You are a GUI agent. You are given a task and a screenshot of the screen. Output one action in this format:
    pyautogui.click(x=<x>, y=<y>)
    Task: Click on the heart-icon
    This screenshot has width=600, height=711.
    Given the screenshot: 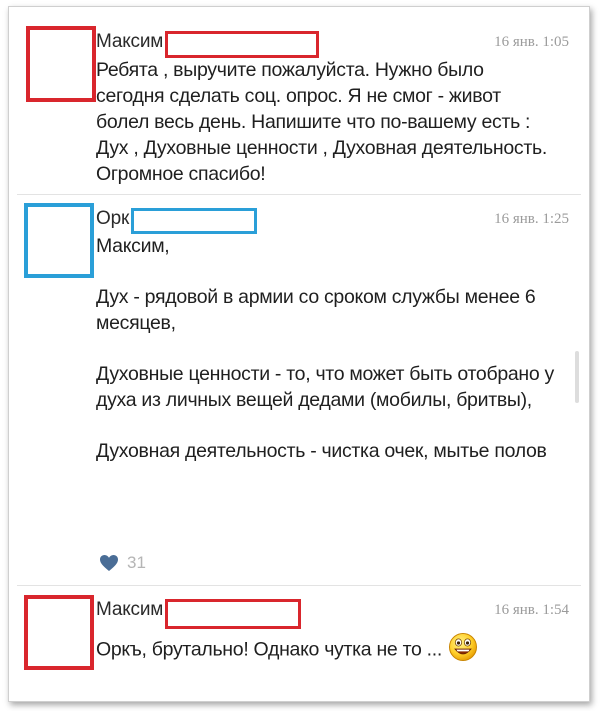 What is the action you would take?
    pyautogui.click(x=109, y=563)
    